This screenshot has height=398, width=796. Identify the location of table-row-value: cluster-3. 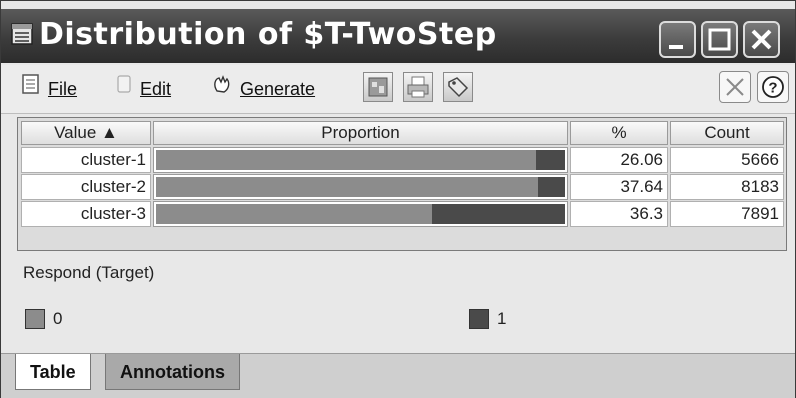
(86, 214).